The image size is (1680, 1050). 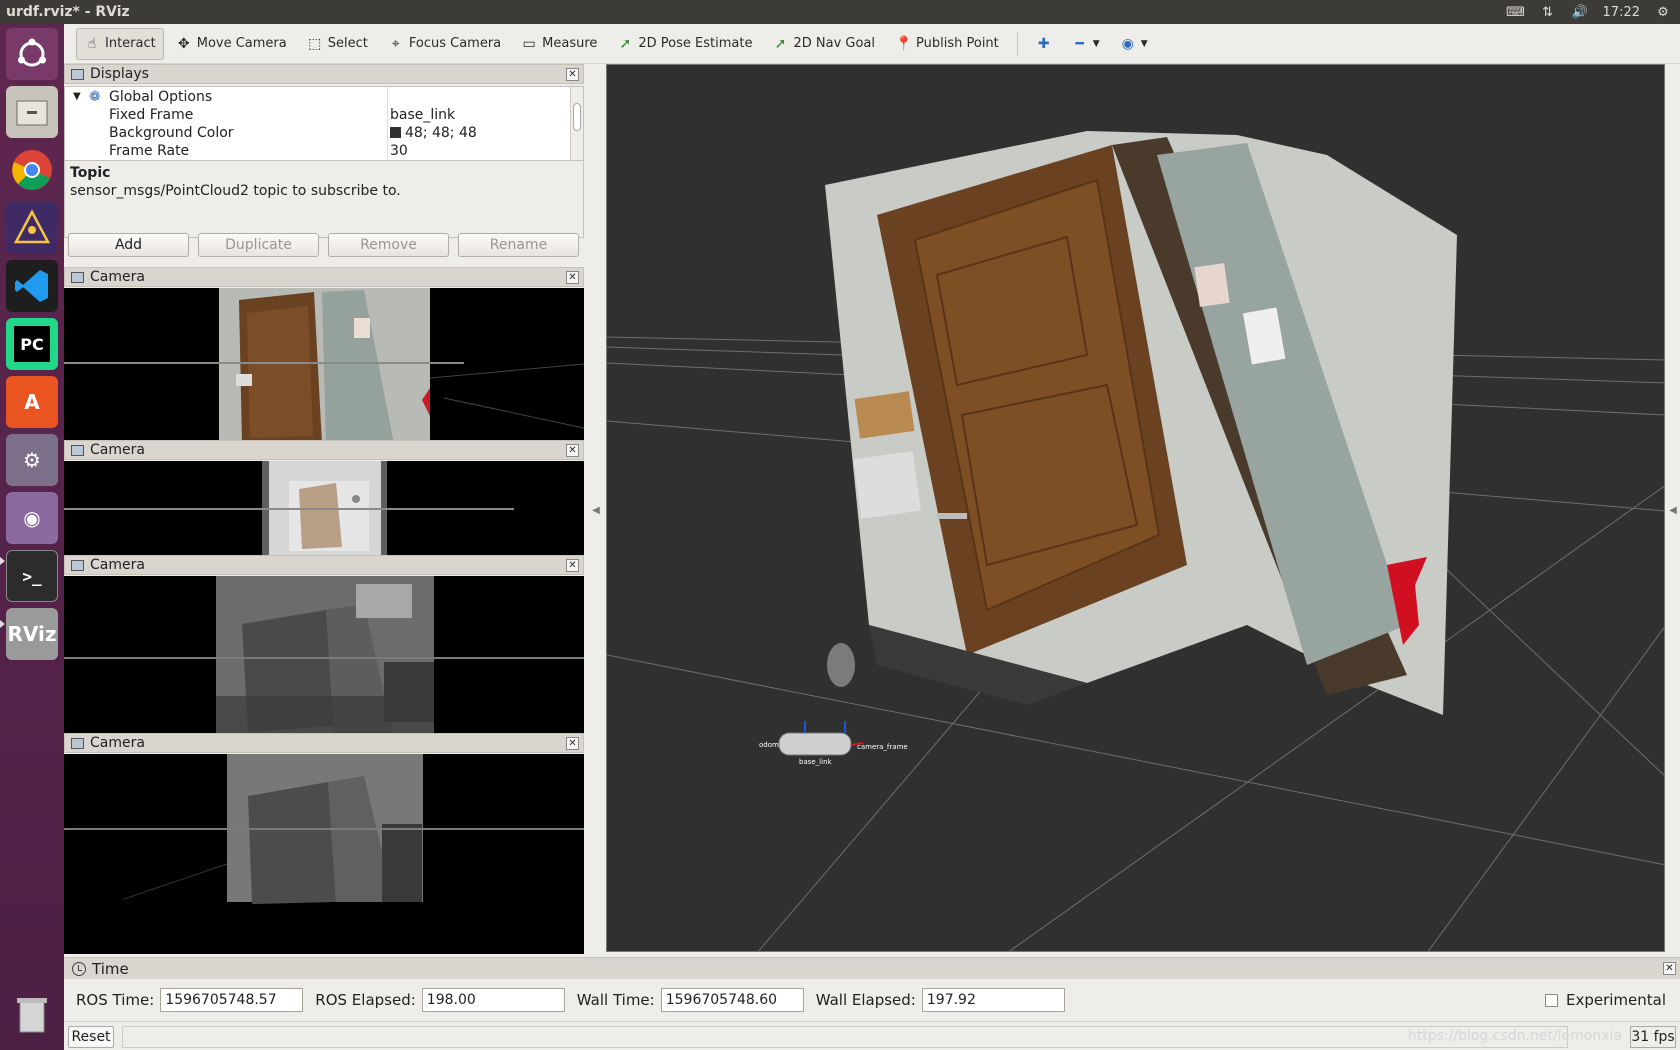 I want to click on nav-goal-tool-button: ➚ 2D Nav Goal, so click(x=823, y=44).